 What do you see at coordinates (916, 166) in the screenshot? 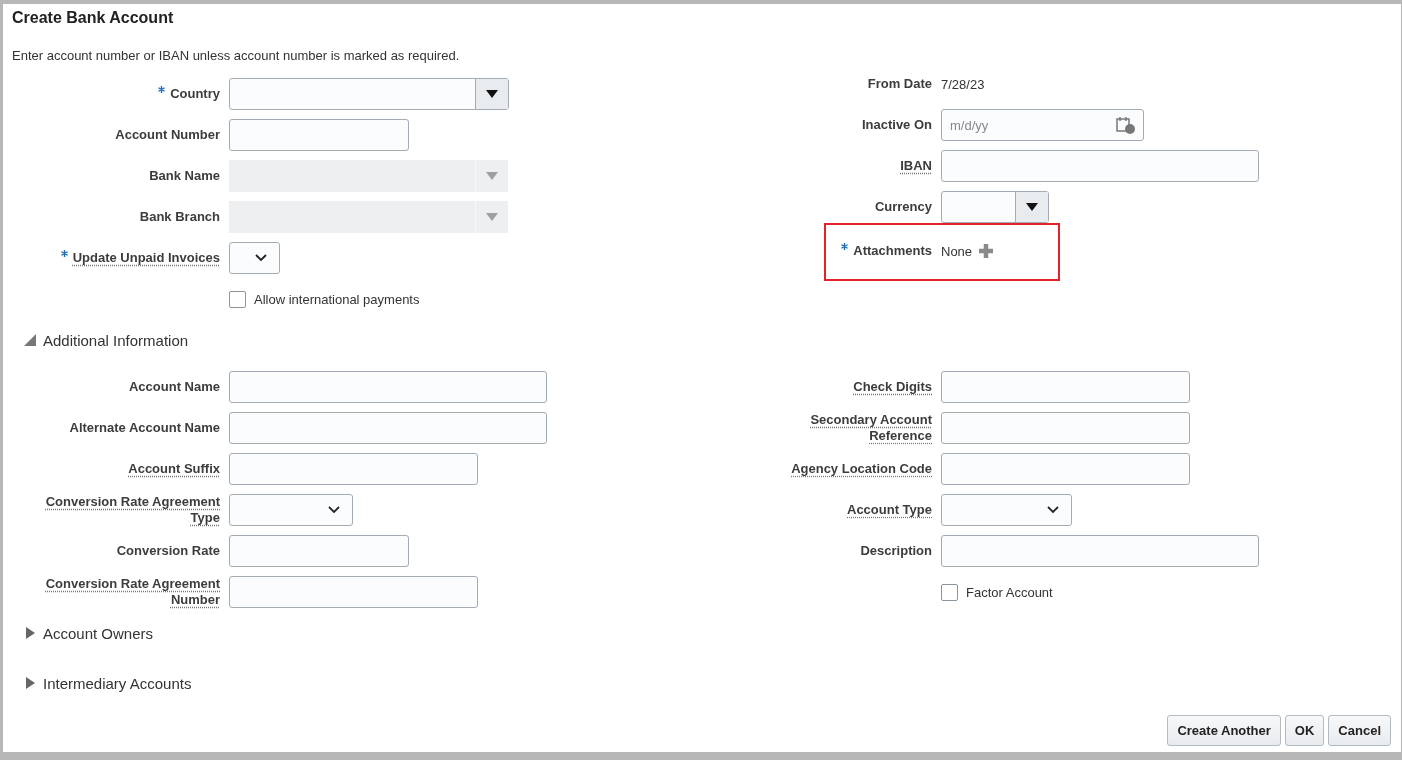
I see `field-label: IBAN` at bounding box center [916, 166].